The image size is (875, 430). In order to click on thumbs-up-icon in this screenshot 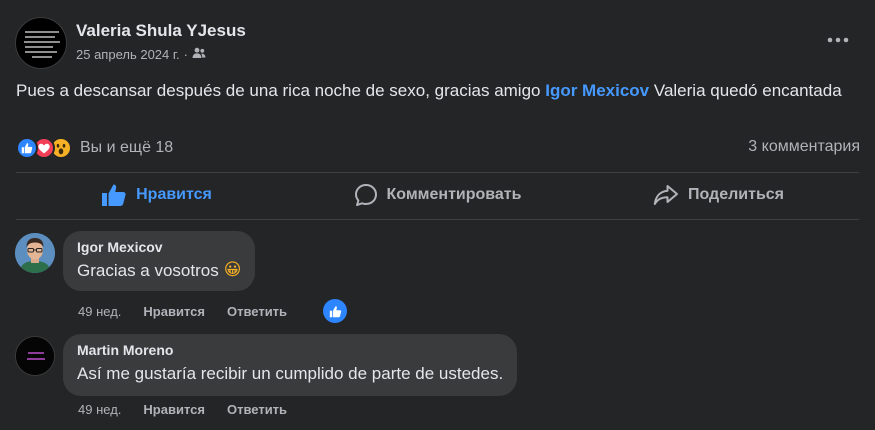, I will do `click(114, 195)`.